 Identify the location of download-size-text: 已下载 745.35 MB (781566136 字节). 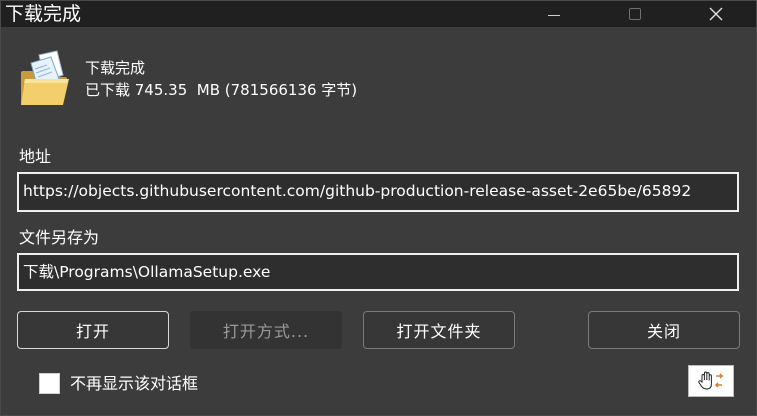
(221, 90).